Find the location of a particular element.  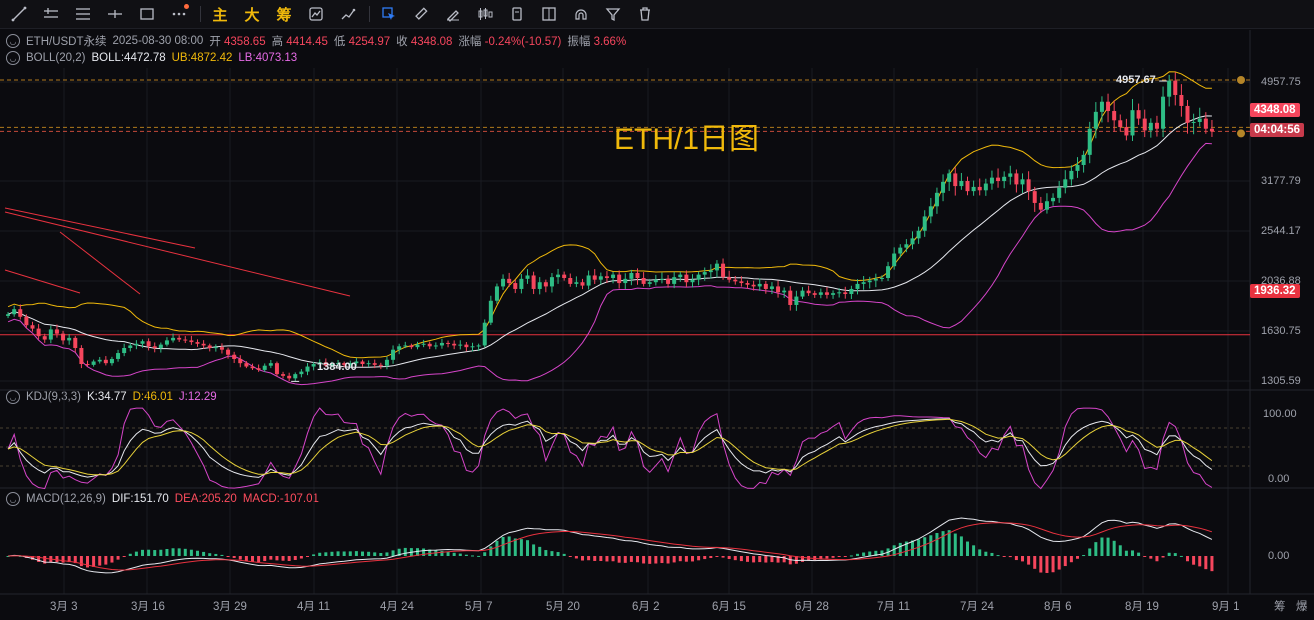

high-mark-label: 4957.67 is located at coordinates (1136, 80).